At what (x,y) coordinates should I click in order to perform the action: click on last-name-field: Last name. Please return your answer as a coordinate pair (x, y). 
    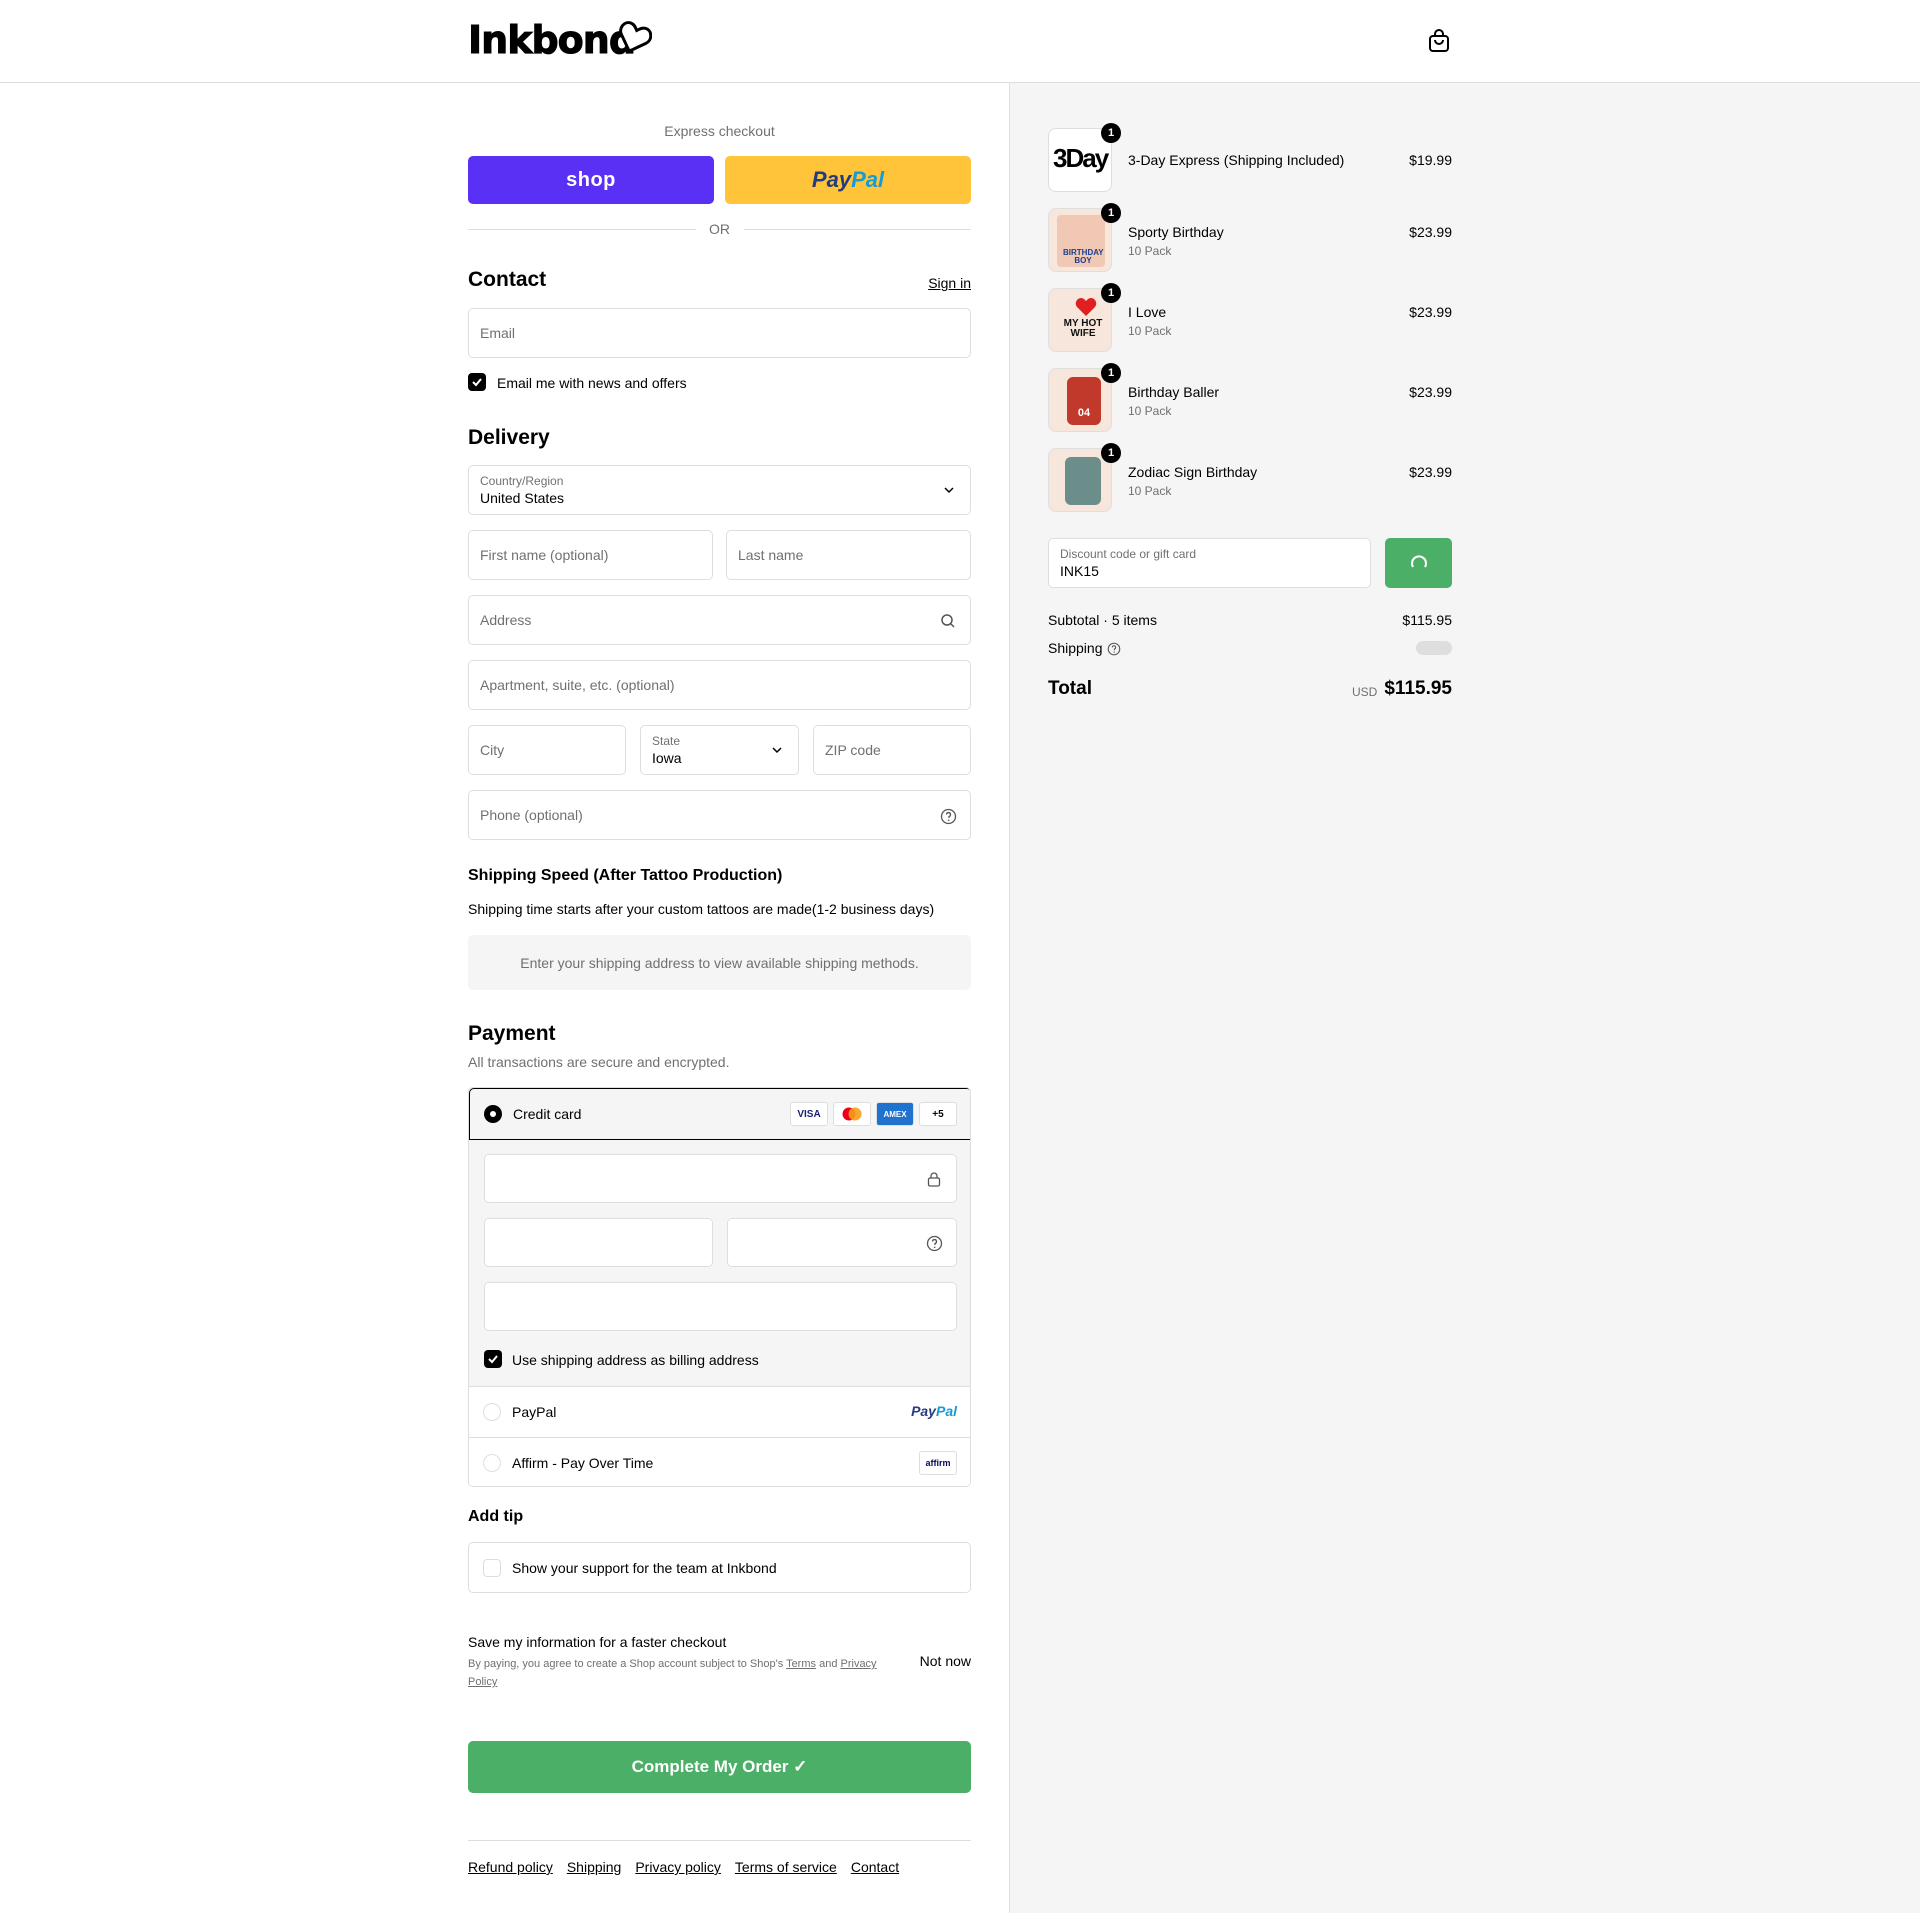
    Looking at the image, I should click on (848, 555).